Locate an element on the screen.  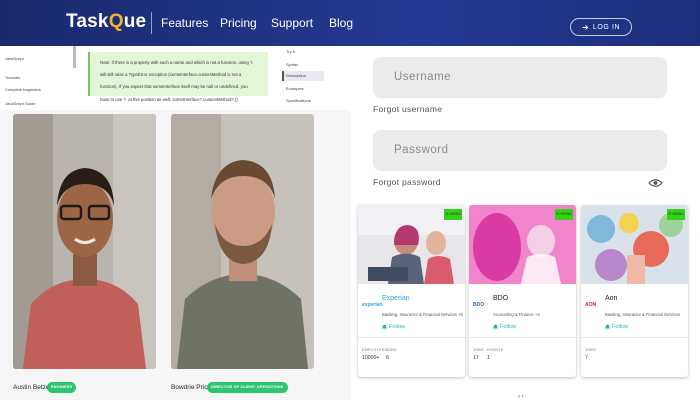
login-arrow-icon is located at coordinates (585, 27).